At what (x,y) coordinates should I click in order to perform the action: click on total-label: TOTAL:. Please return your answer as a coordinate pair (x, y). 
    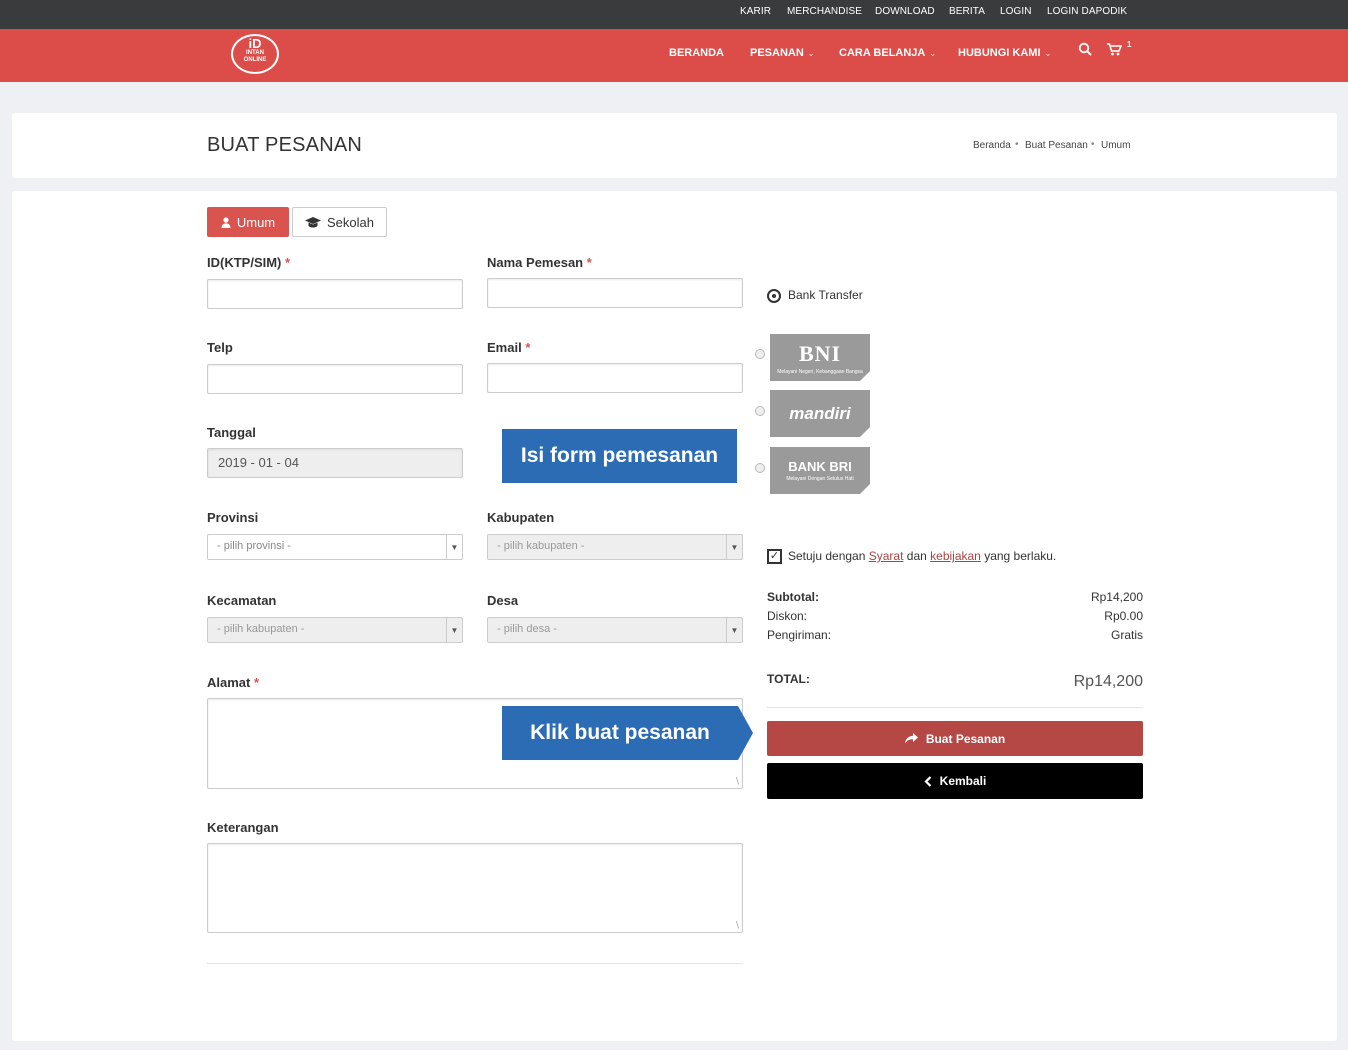
    Looking at the image, I should click on (788, 679).